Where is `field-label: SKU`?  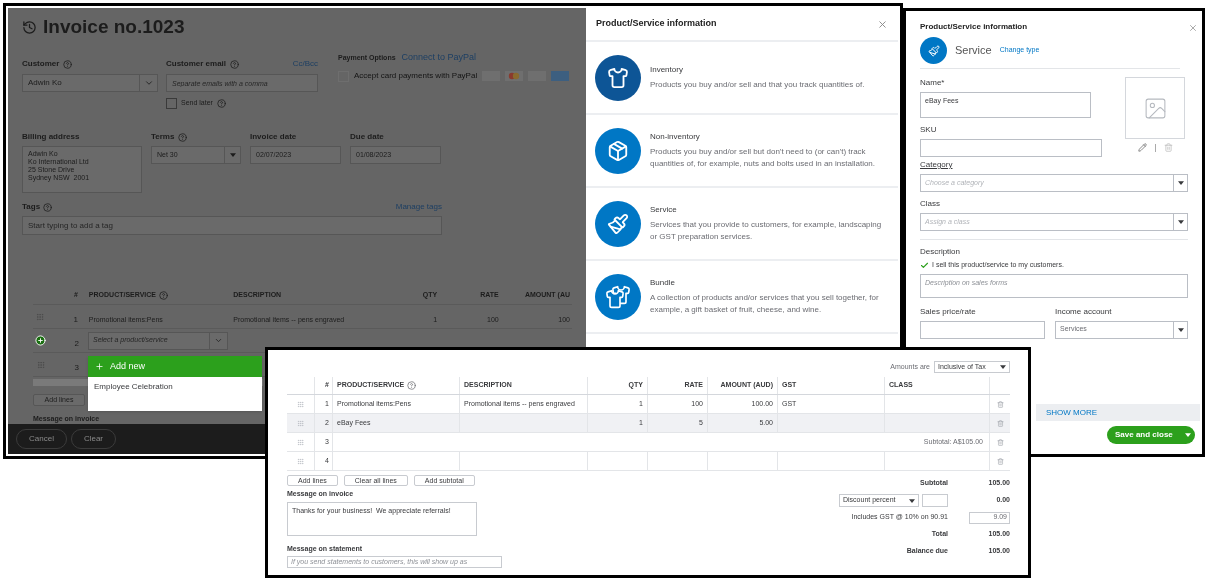 field-label: SKU is located at coordinates (929, 130).